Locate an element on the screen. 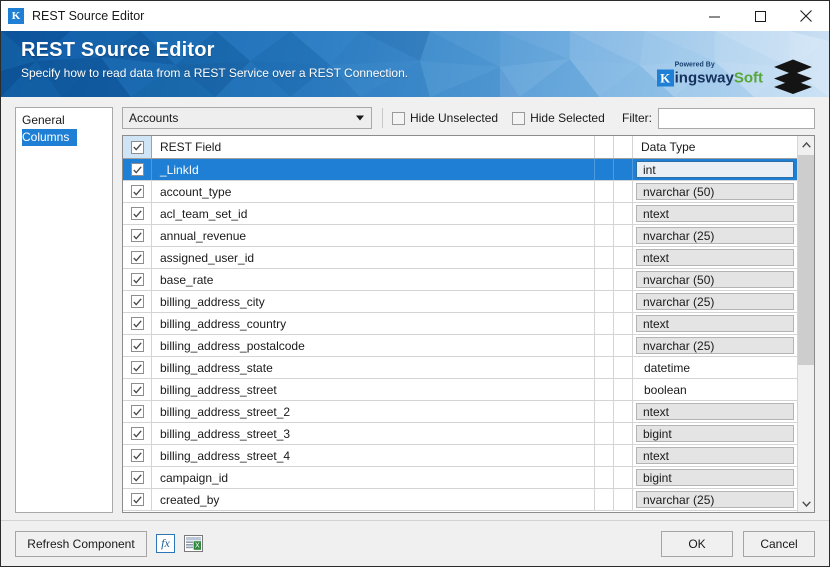  table-row: billing_address_street_3 bigint is located at coordinates (460, 434).